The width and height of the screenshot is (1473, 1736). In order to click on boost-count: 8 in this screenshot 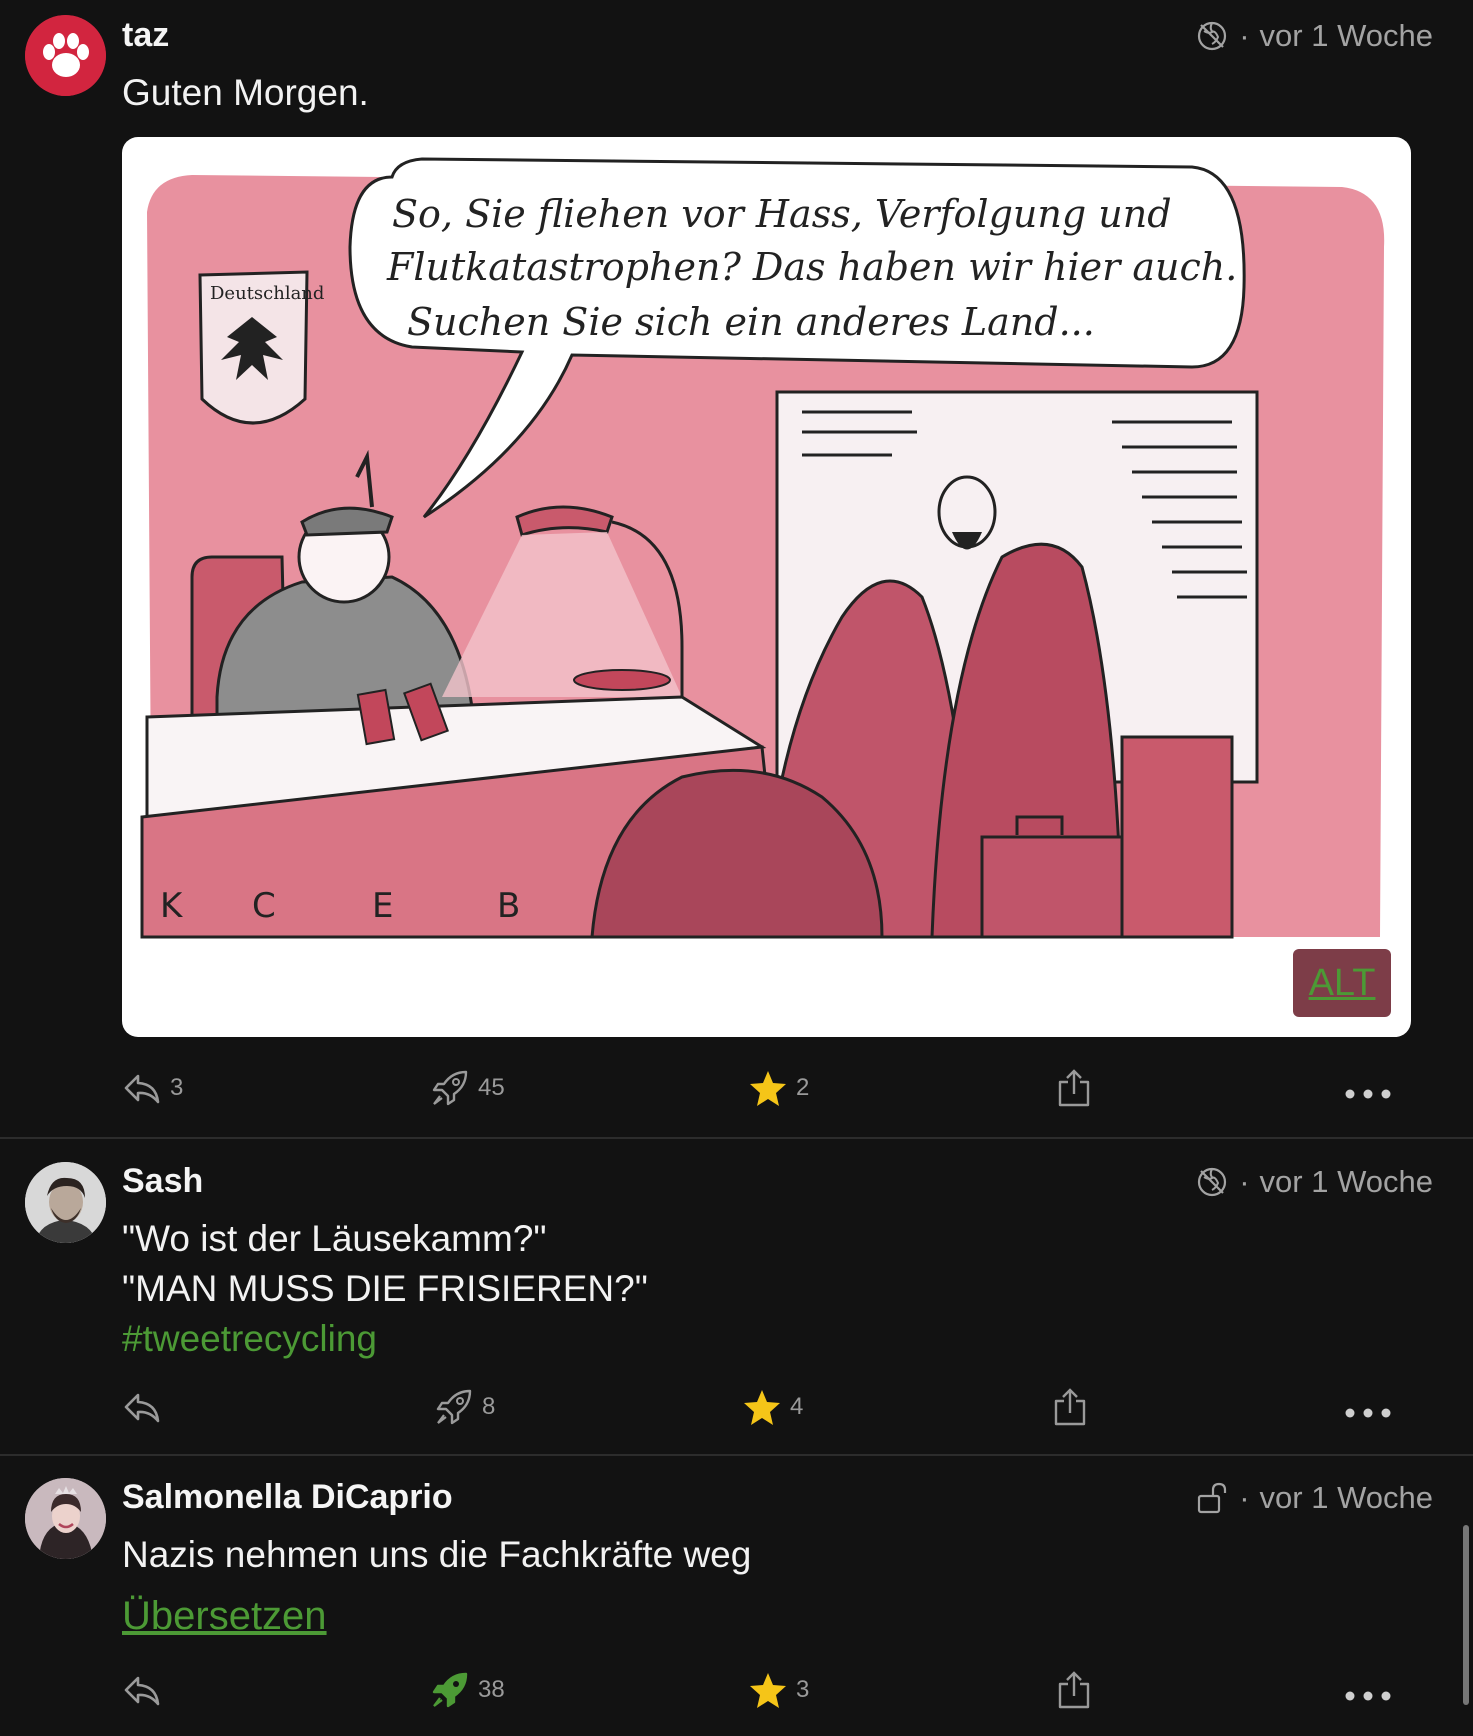, I will do `click(489, 1406)`.